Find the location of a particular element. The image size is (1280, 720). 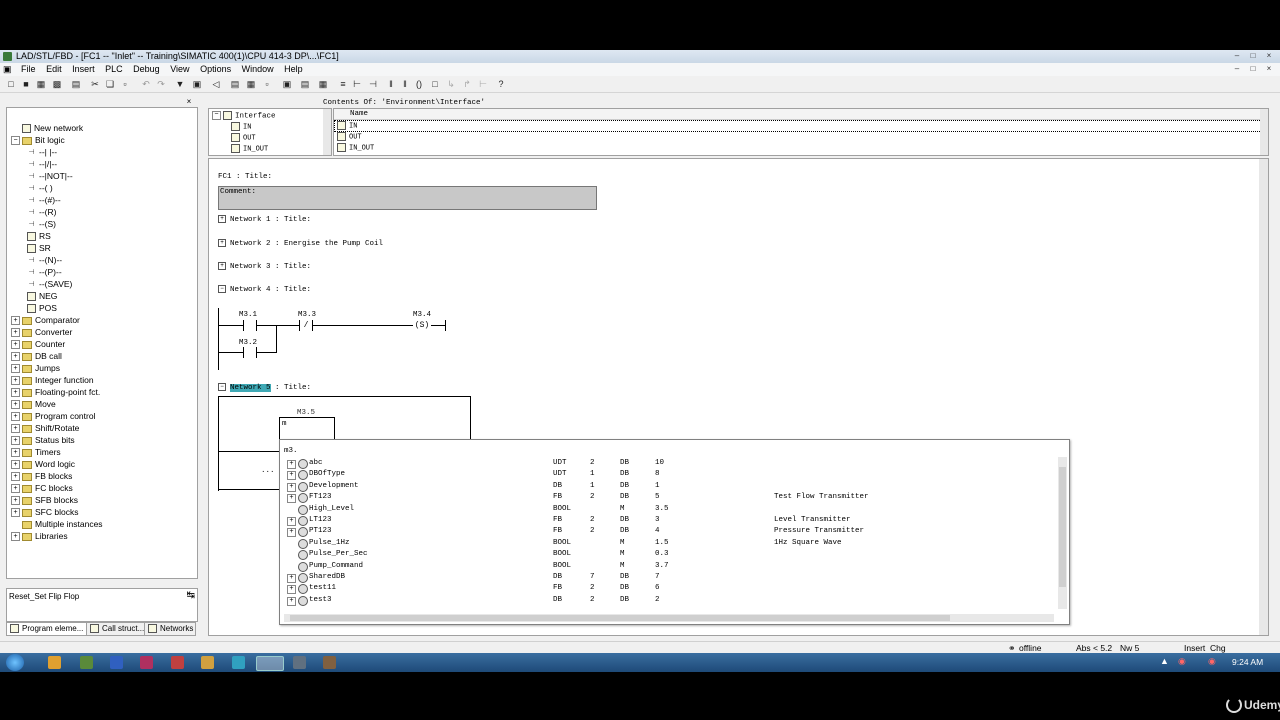

contact-m3-3-nc: / is located at coordinates (306, 325).